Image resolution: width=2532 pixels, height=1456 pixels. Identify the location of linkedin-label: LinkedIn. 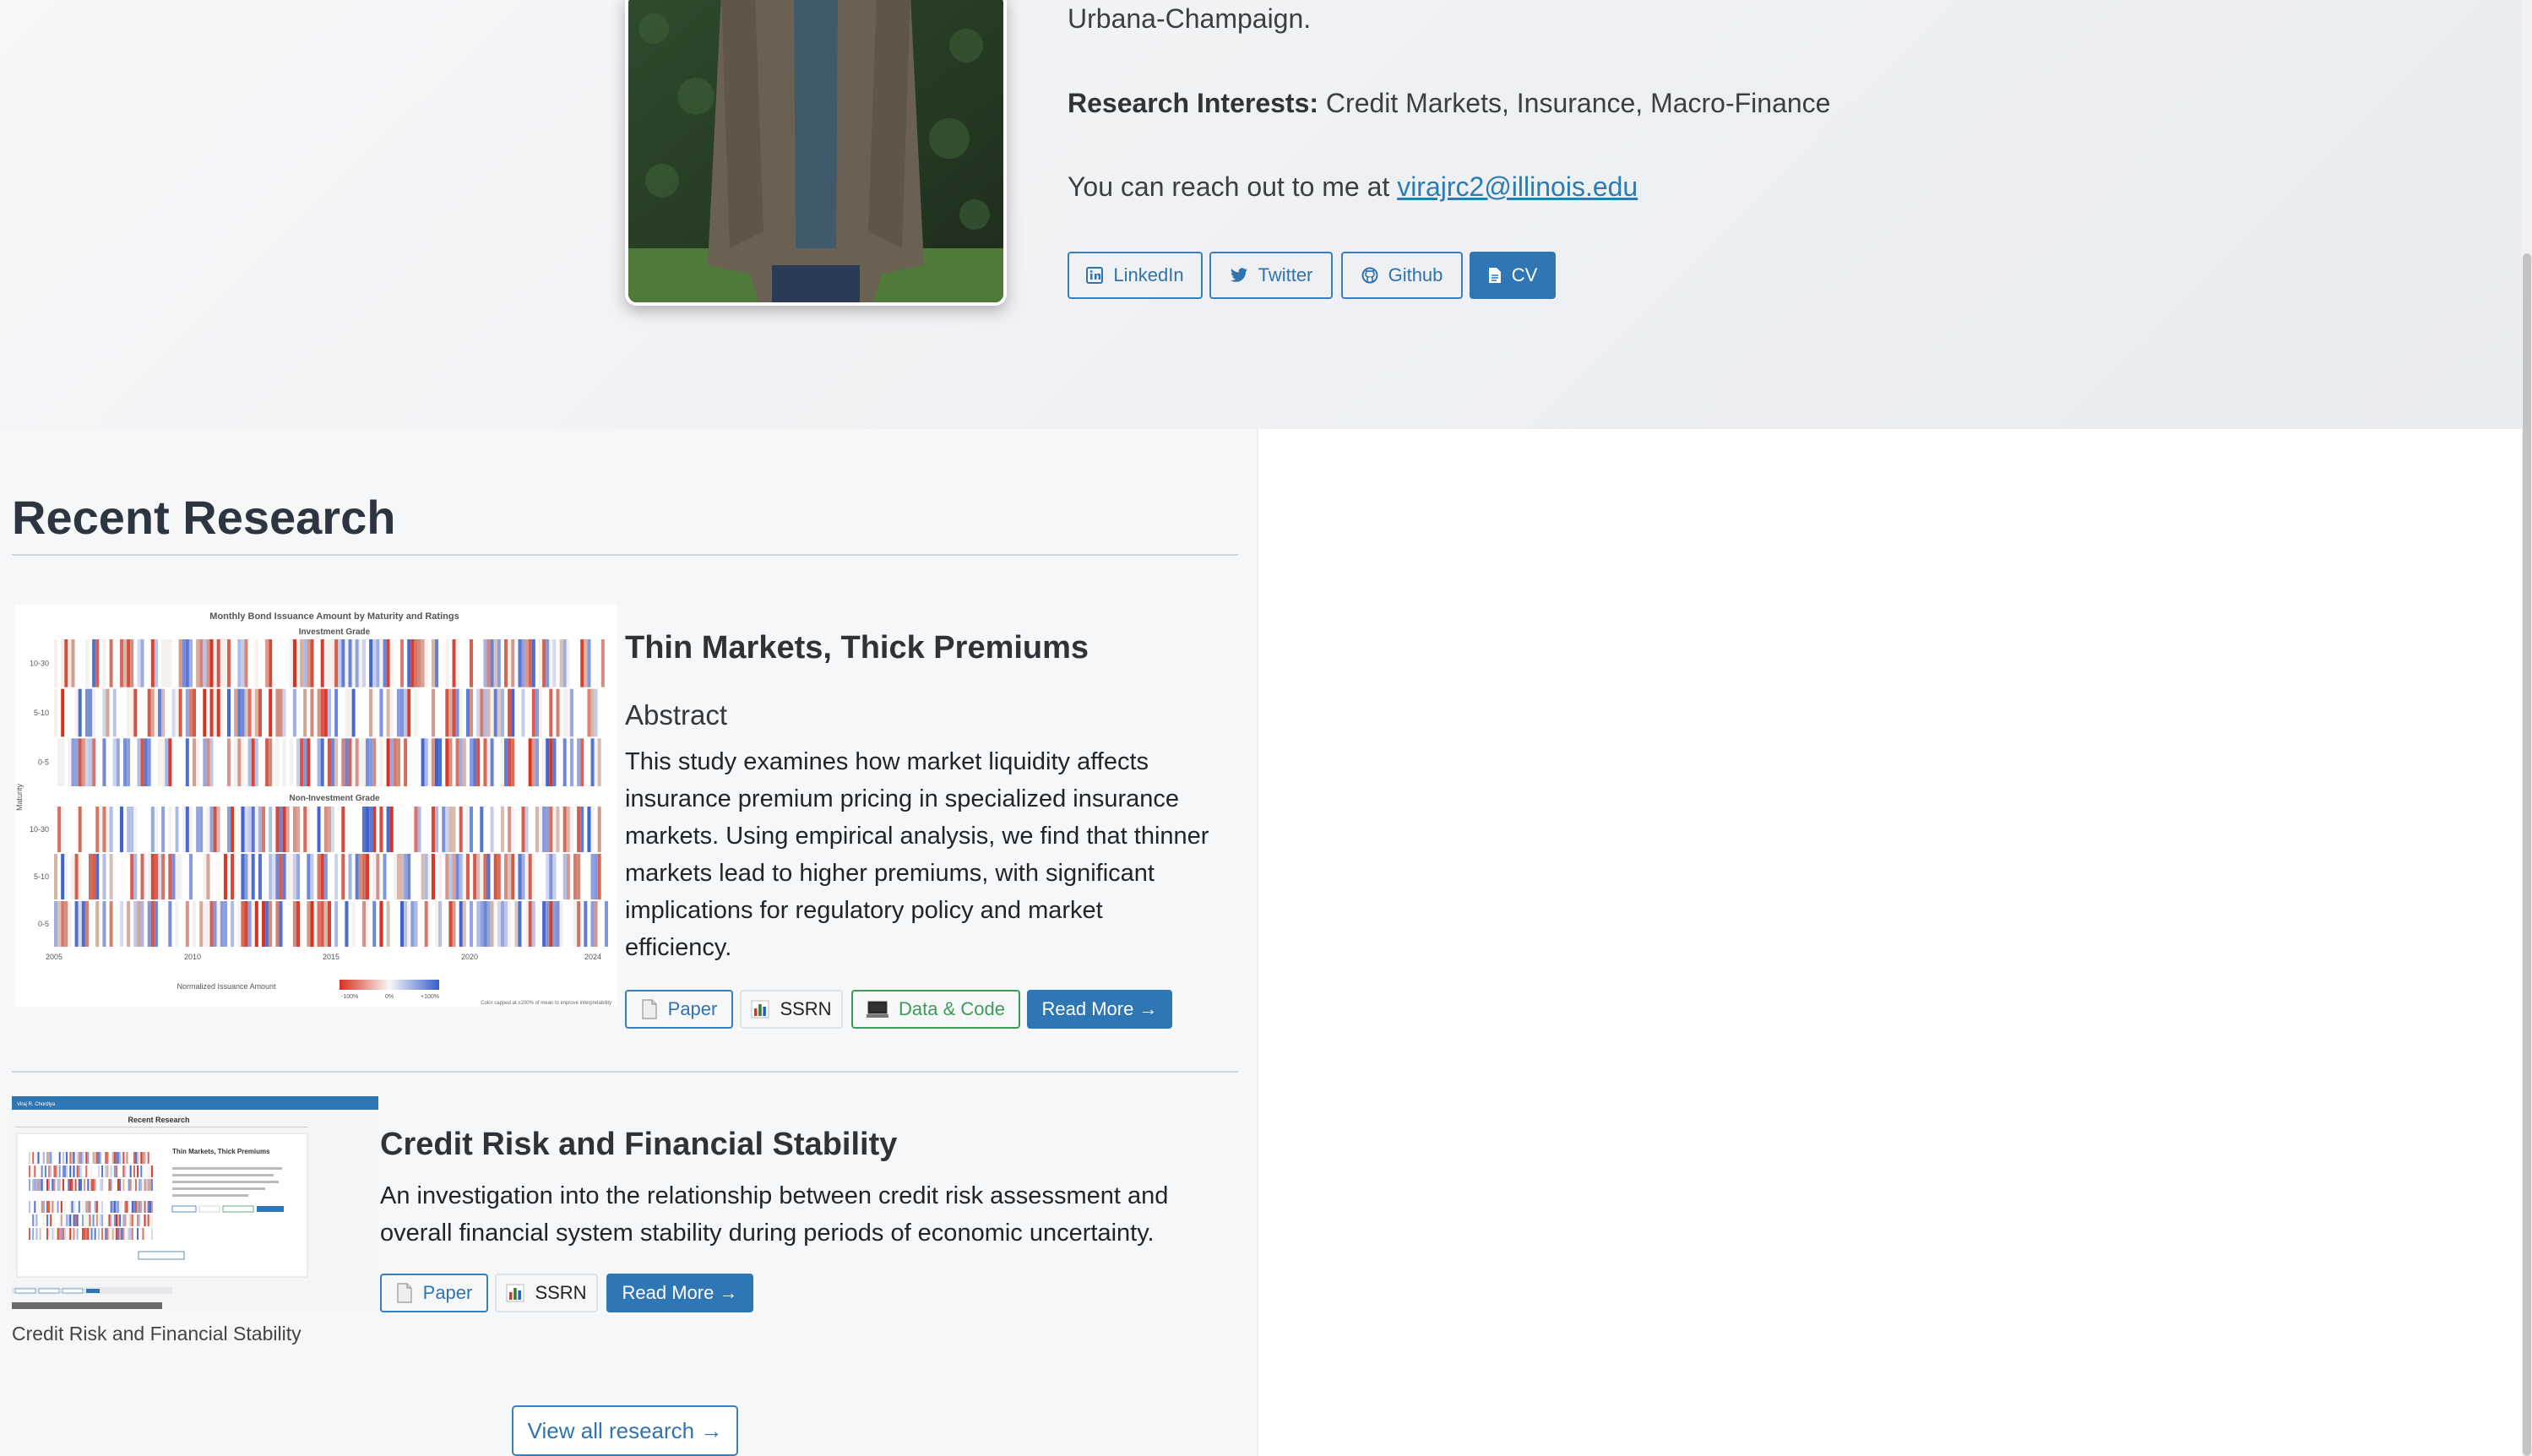
(1148, 274).